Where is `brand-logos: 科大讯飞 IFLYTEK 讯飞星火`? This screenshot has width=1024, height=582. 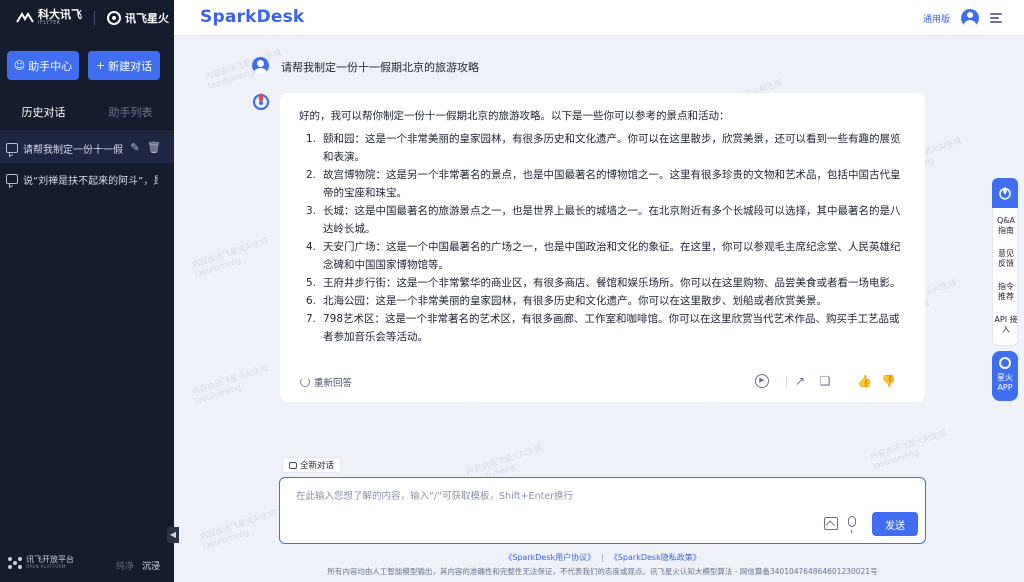 brand-logos: 科大讯飞 IFLYTEK 讯飞星火 is located at coordinates (87, 18).